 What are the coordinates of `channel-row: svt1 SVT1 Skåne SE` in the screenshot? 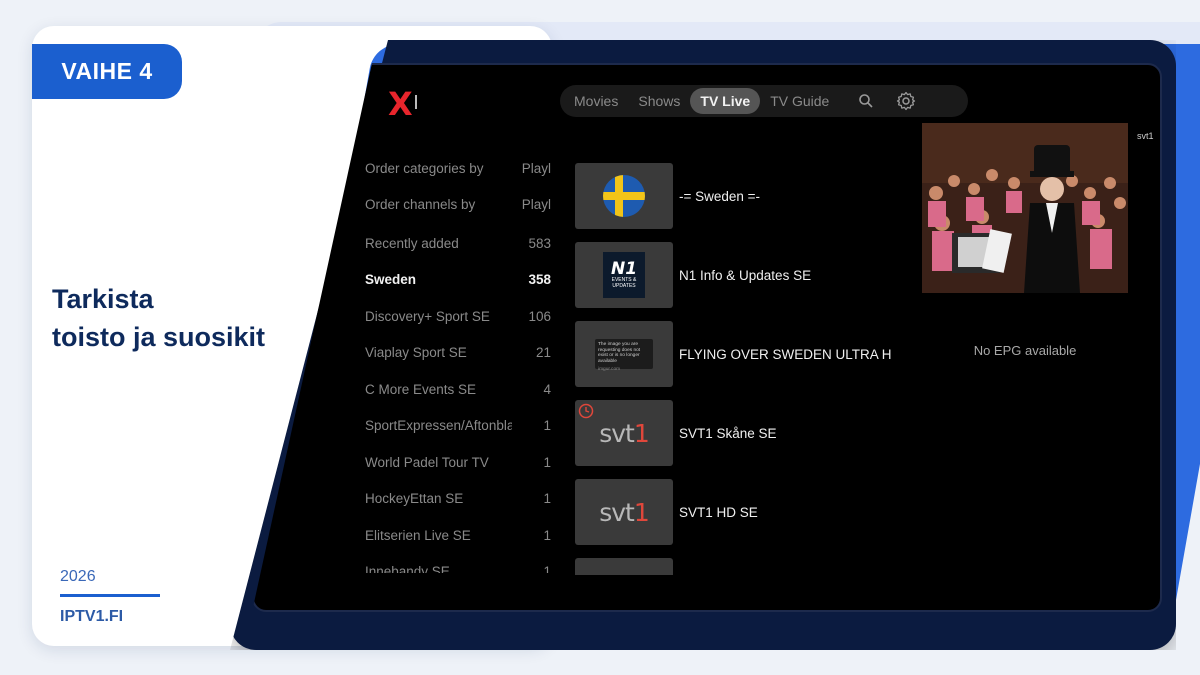 It's located at (750, 433).